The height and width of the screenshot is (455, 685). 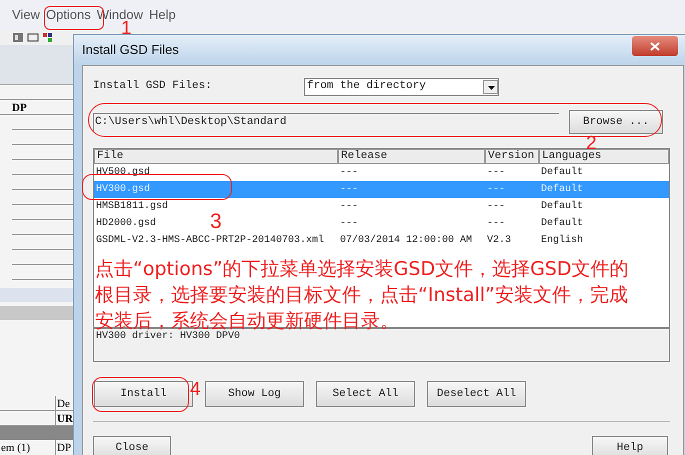 What do you see at coordinates (499, 240) in the screenshot?
I see `table-cell: V2.3` at bounding box center [499, 240].